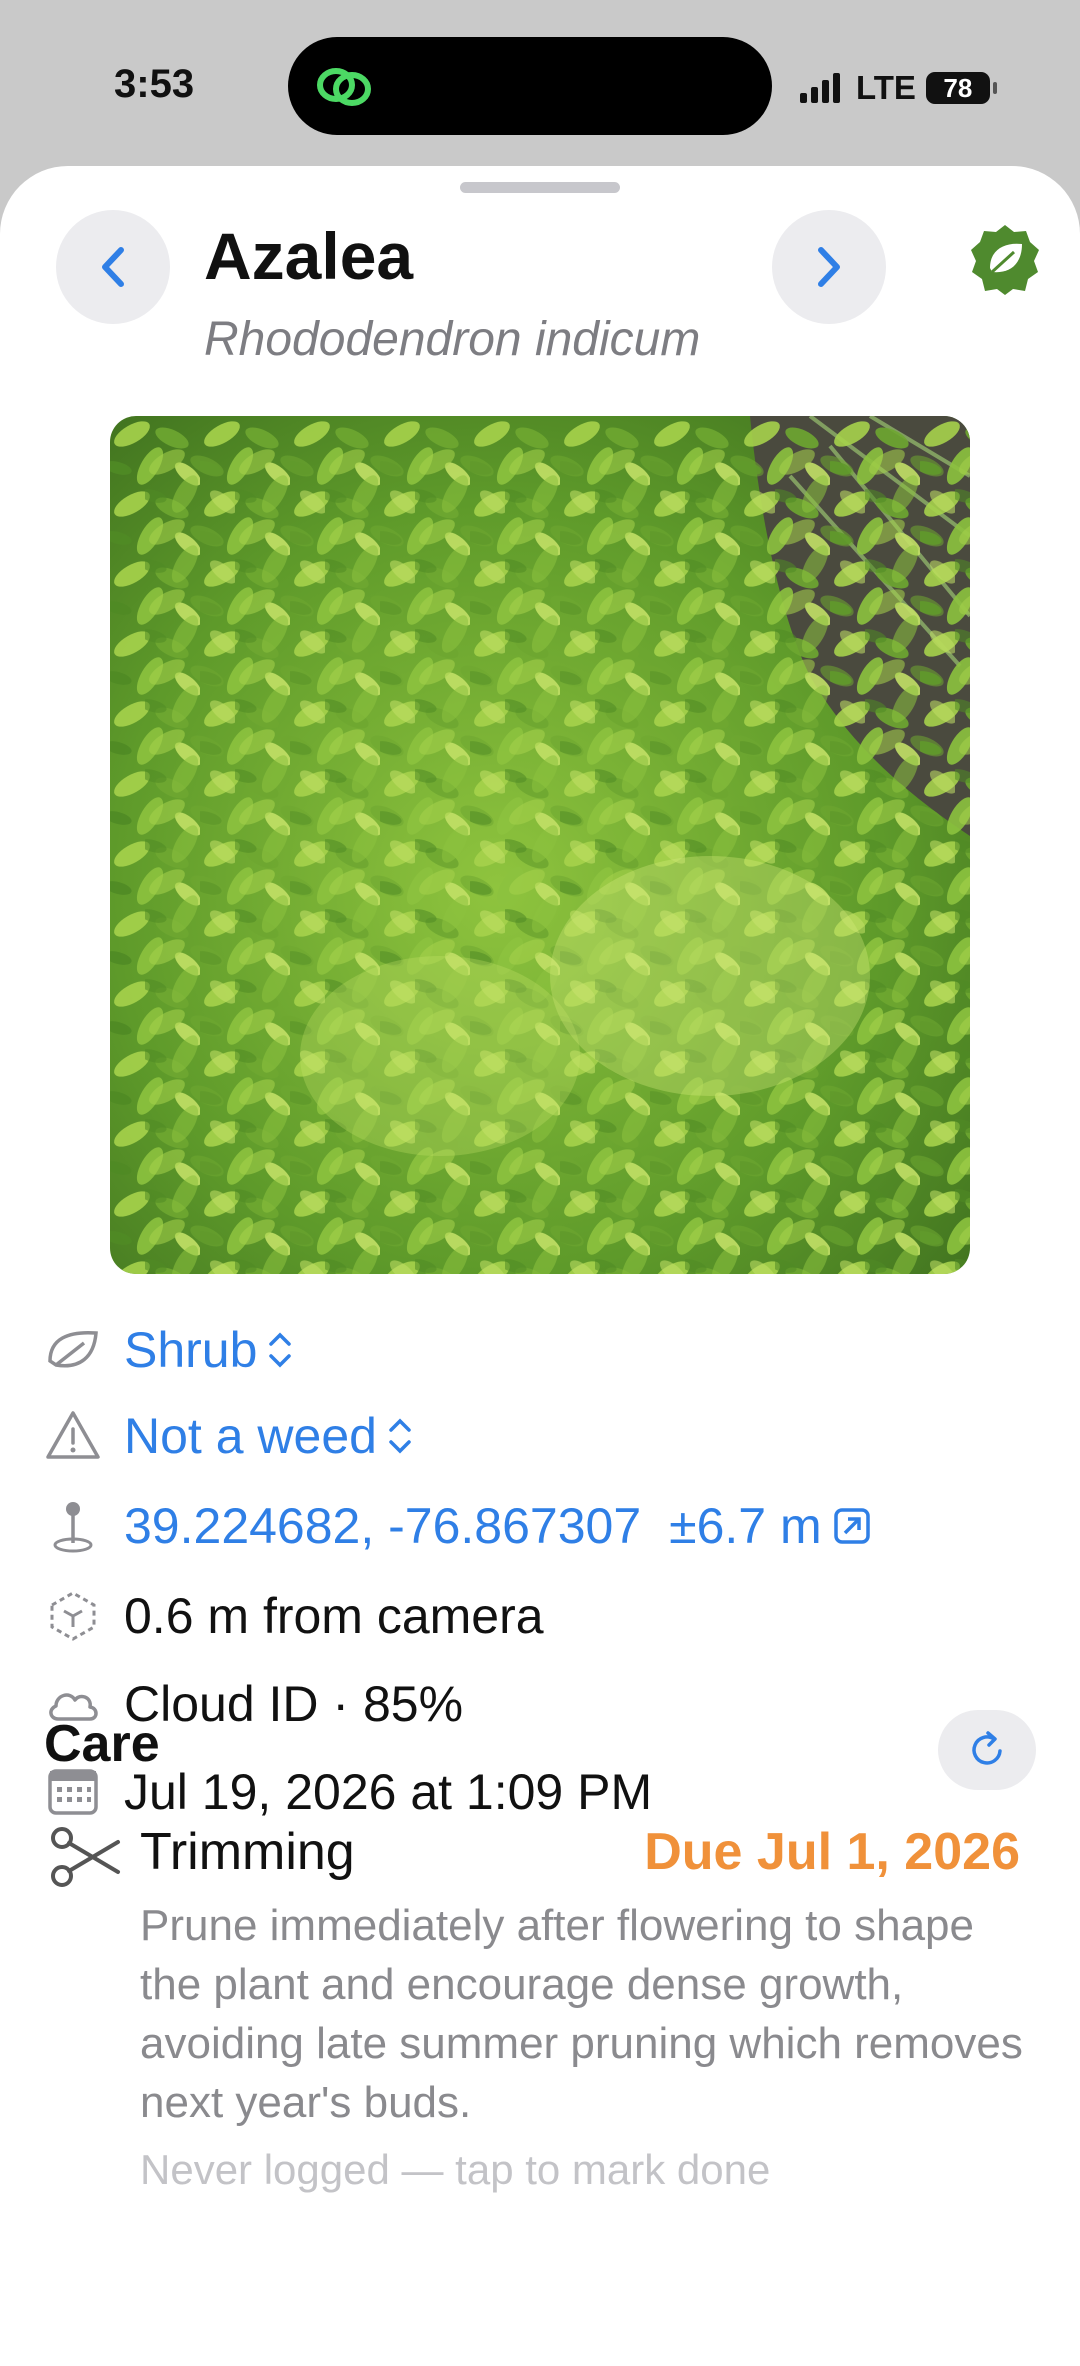  I want to click on warning-icon, so click(73, 1435).